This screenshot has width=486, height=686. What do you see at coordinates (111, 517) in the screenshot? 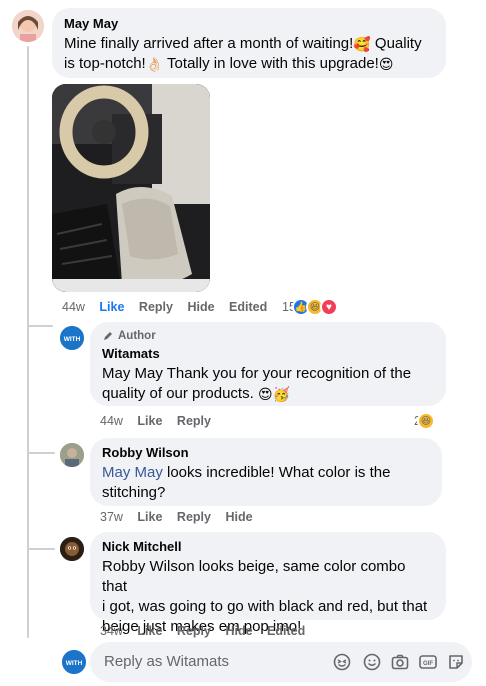
I see `comment-timestamp: 37w` at bounding box center [111, 517].